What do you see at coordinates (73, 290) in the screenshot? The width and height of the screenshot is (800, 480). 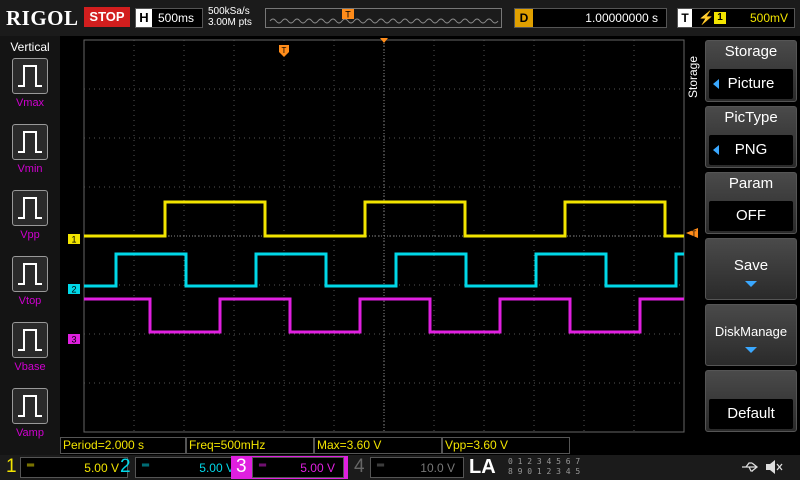 I see `channel-2-marker-label: 2` at bounding box center [73, 290].